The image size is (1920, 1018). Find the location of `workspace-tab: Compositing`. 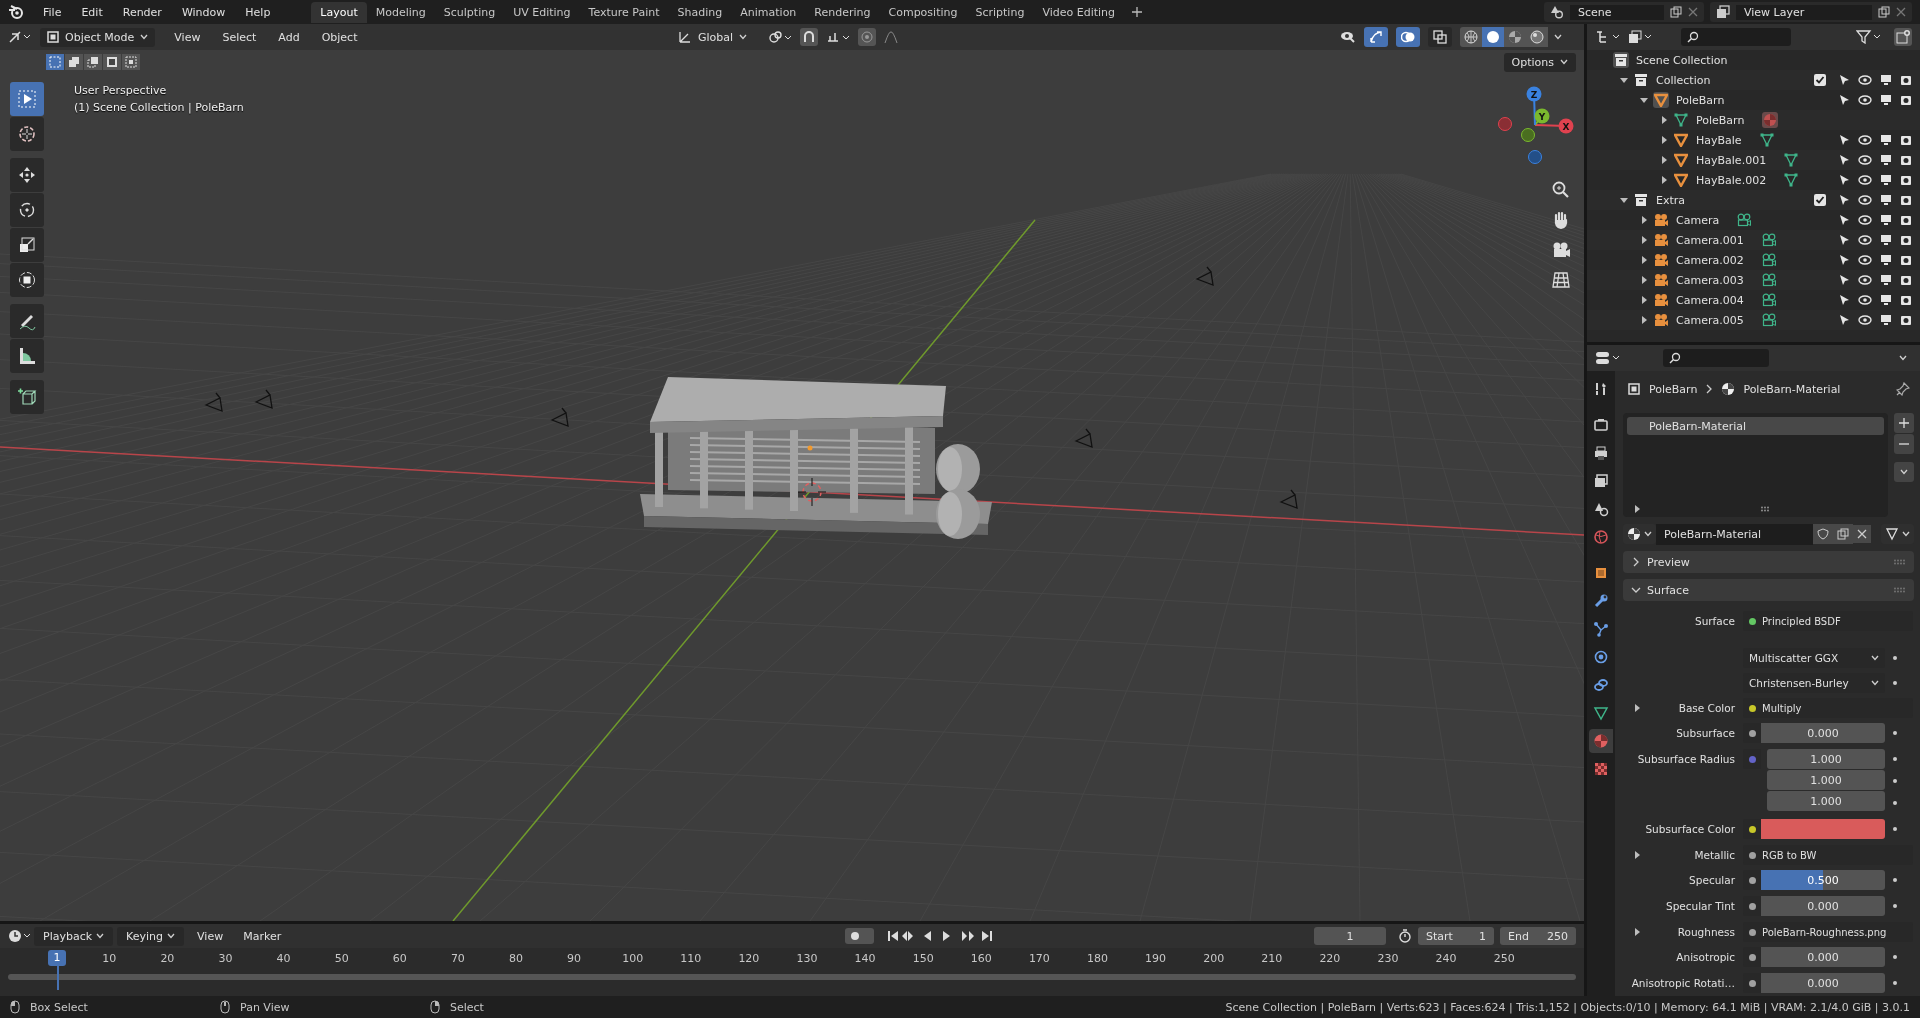

workspace-tab: Compositing is located at coordinates (923, 12).